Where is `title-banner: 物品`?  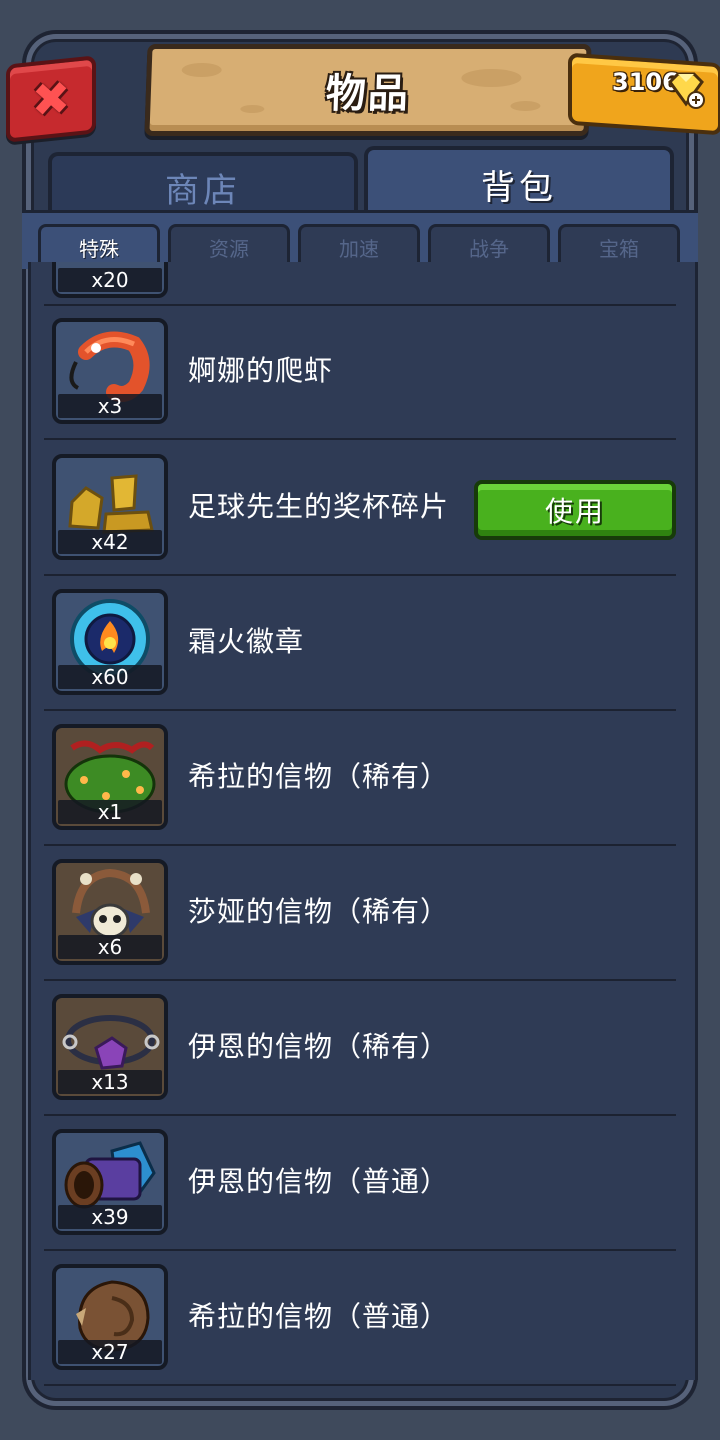 title-banner: 物品 is located at coordinates (368, 90).